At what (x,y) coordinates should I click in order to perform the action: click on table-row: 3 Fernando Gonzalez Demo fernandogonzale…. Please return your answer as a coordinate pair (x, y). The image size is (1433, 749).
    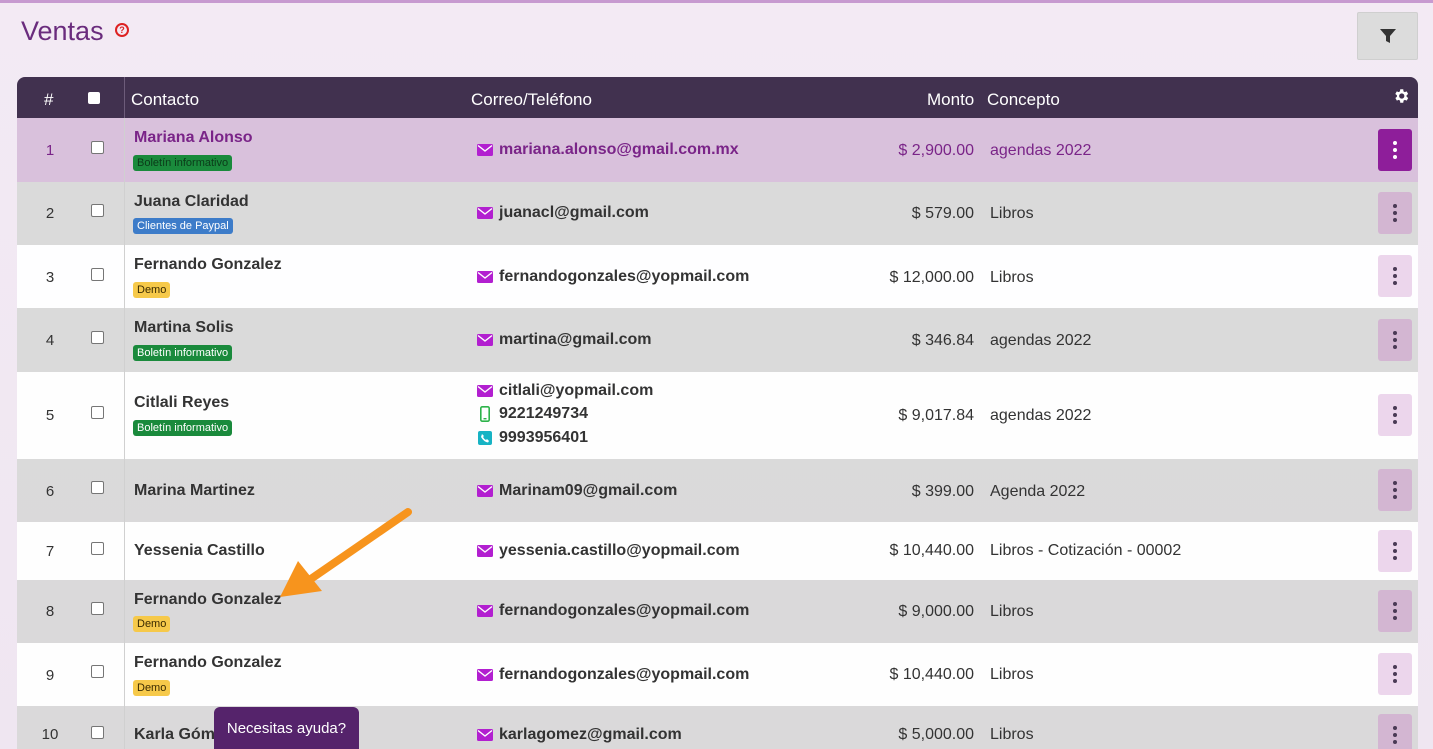
    Looking at the image, I should click on (717, 276).